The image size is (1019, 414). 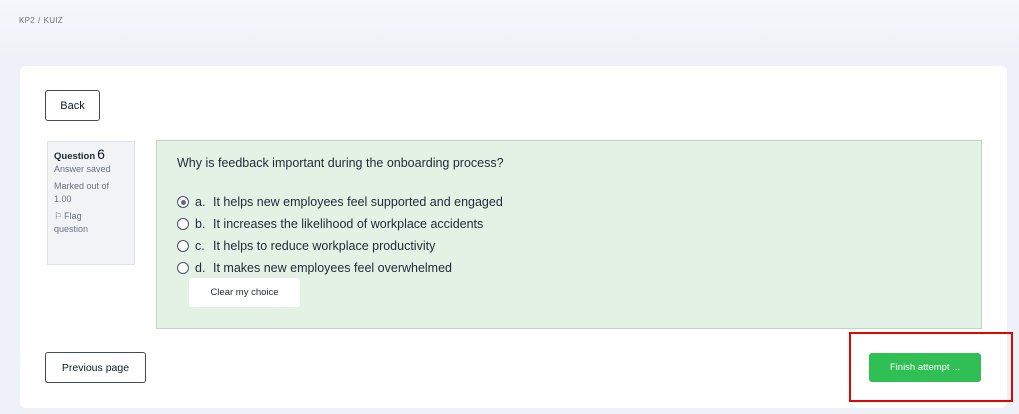 I want to click on flag-label: Flag, so click(x=73, y=216).